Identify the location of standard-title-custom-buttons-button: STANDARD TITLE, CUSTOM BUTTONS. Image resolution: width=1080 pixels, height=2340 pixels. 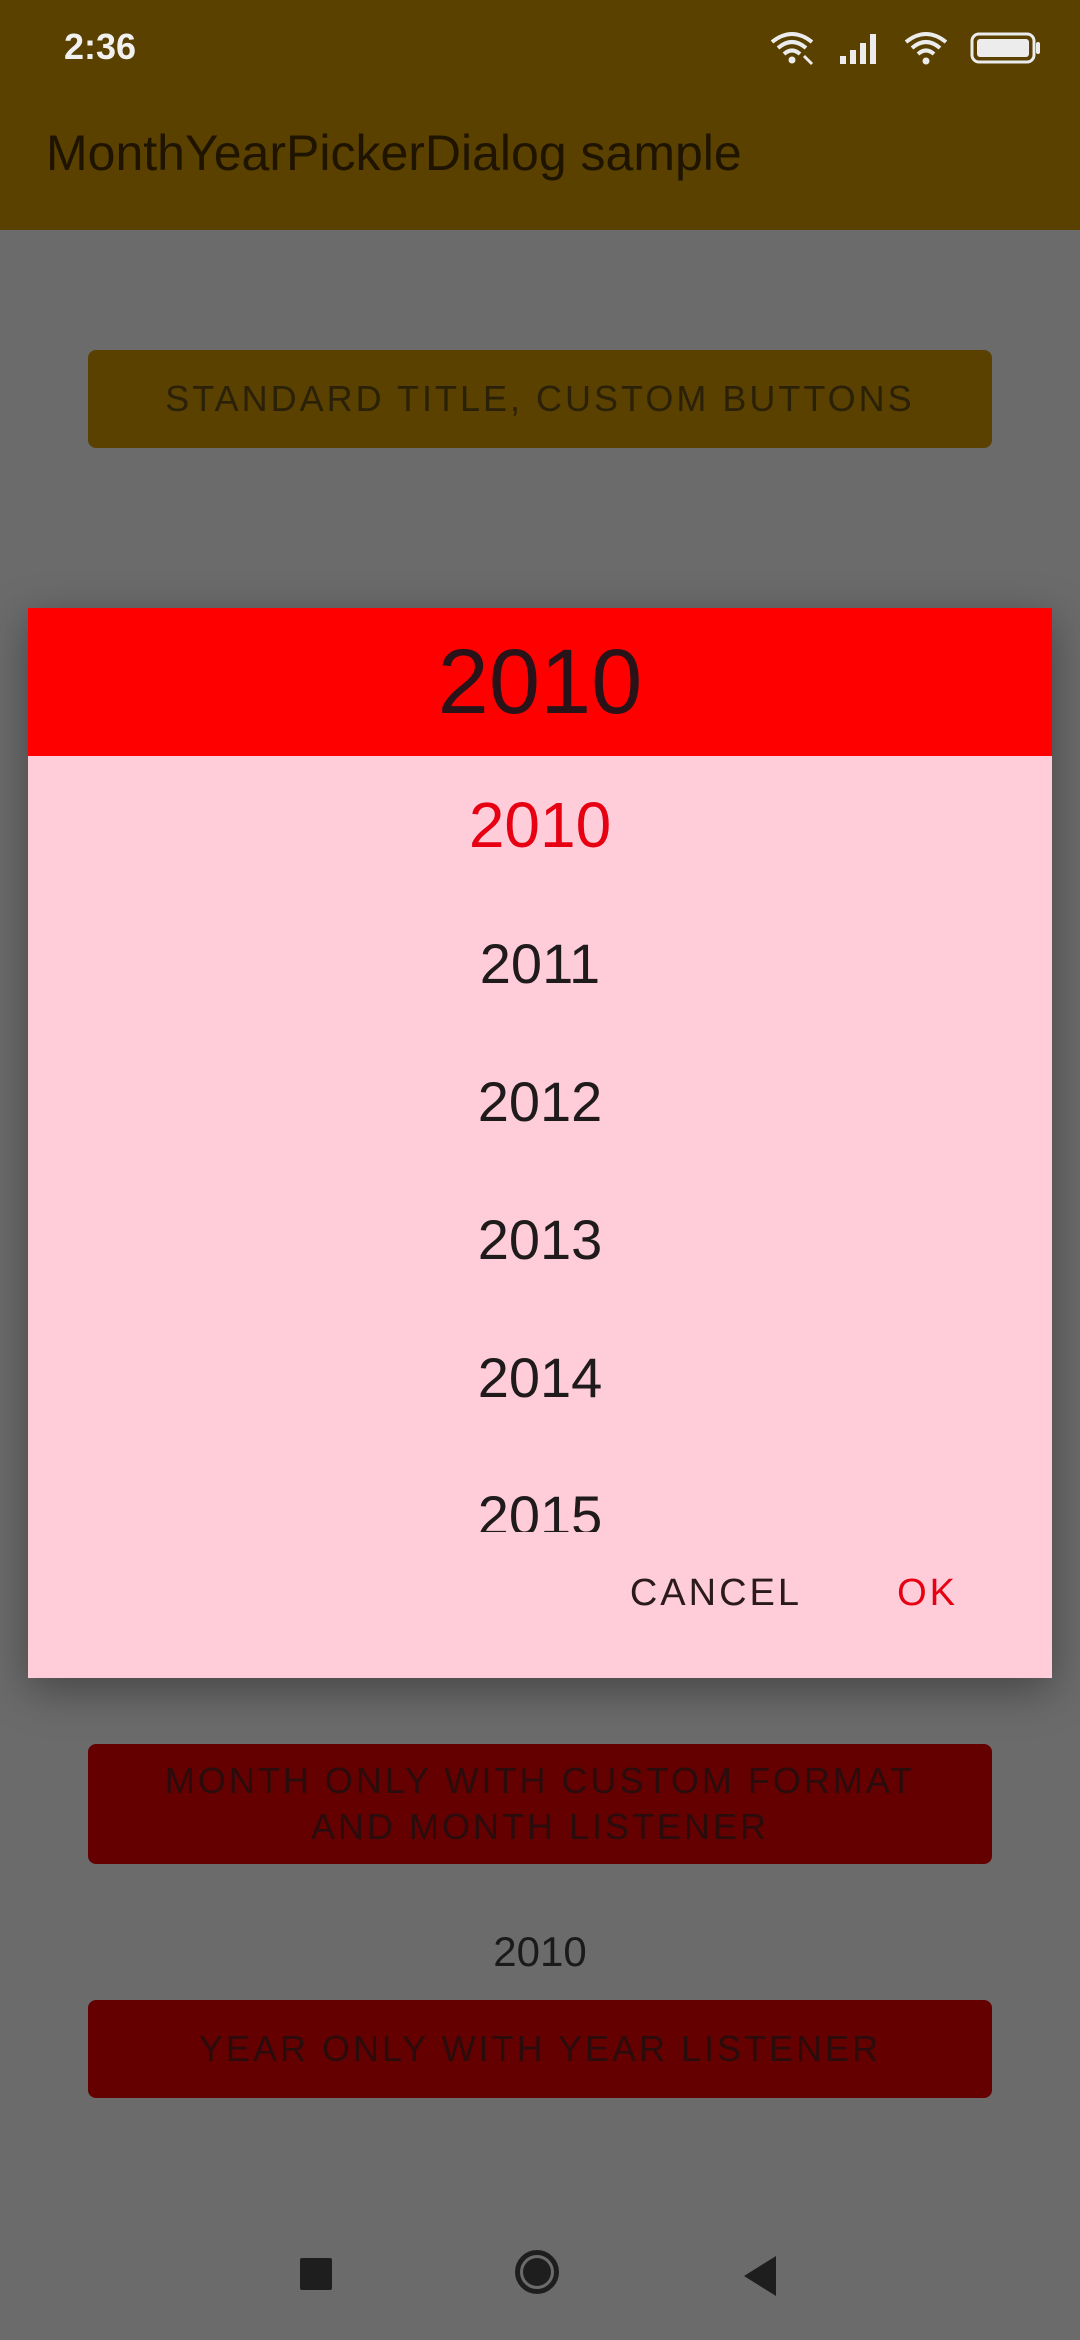
(540, 399).